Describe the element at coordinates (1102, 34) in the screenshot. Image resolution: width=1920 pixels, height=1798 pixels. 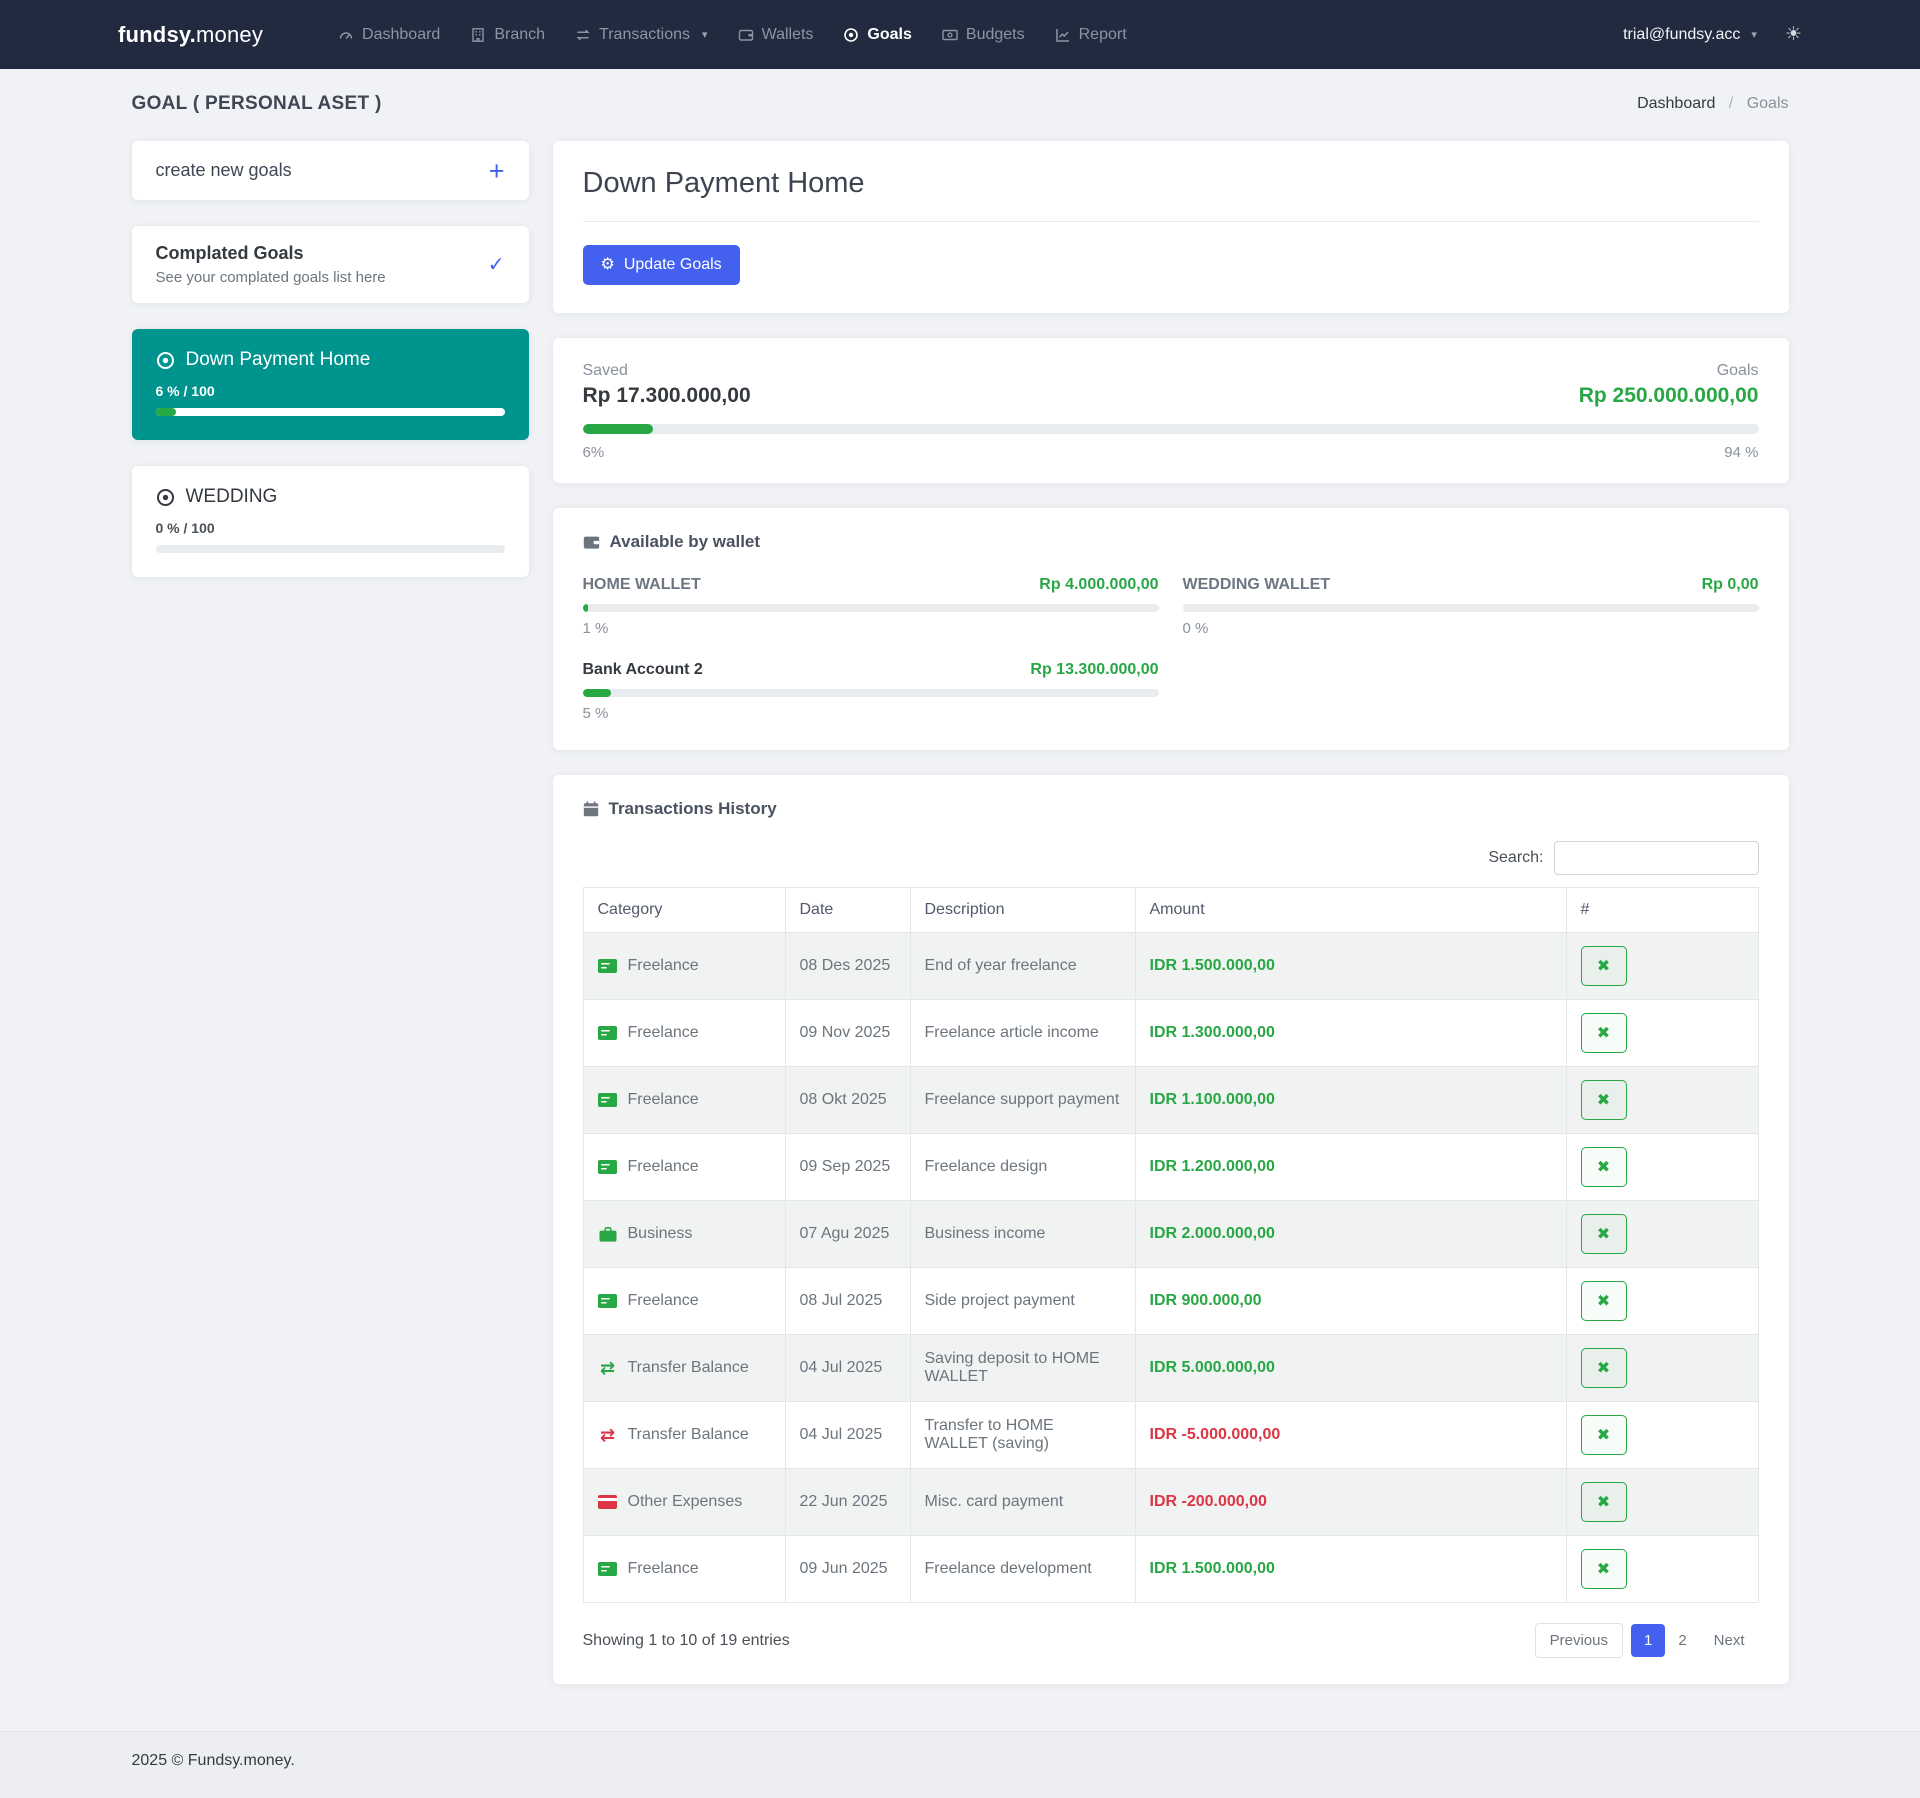
I see `nav-label: Report` at that location.